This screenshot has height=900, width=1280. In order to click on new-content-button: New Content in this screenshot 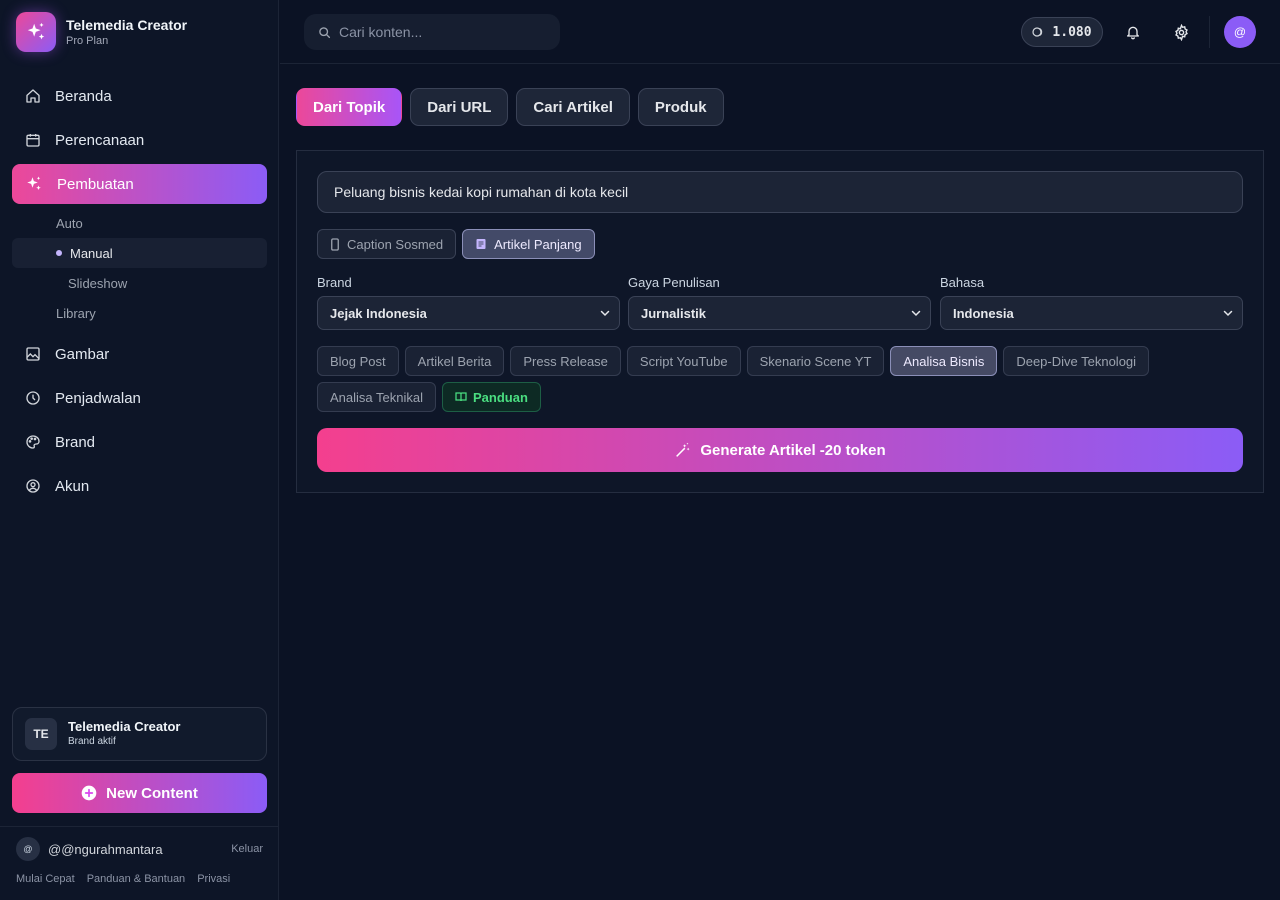, I will do `click(139, 793)`.